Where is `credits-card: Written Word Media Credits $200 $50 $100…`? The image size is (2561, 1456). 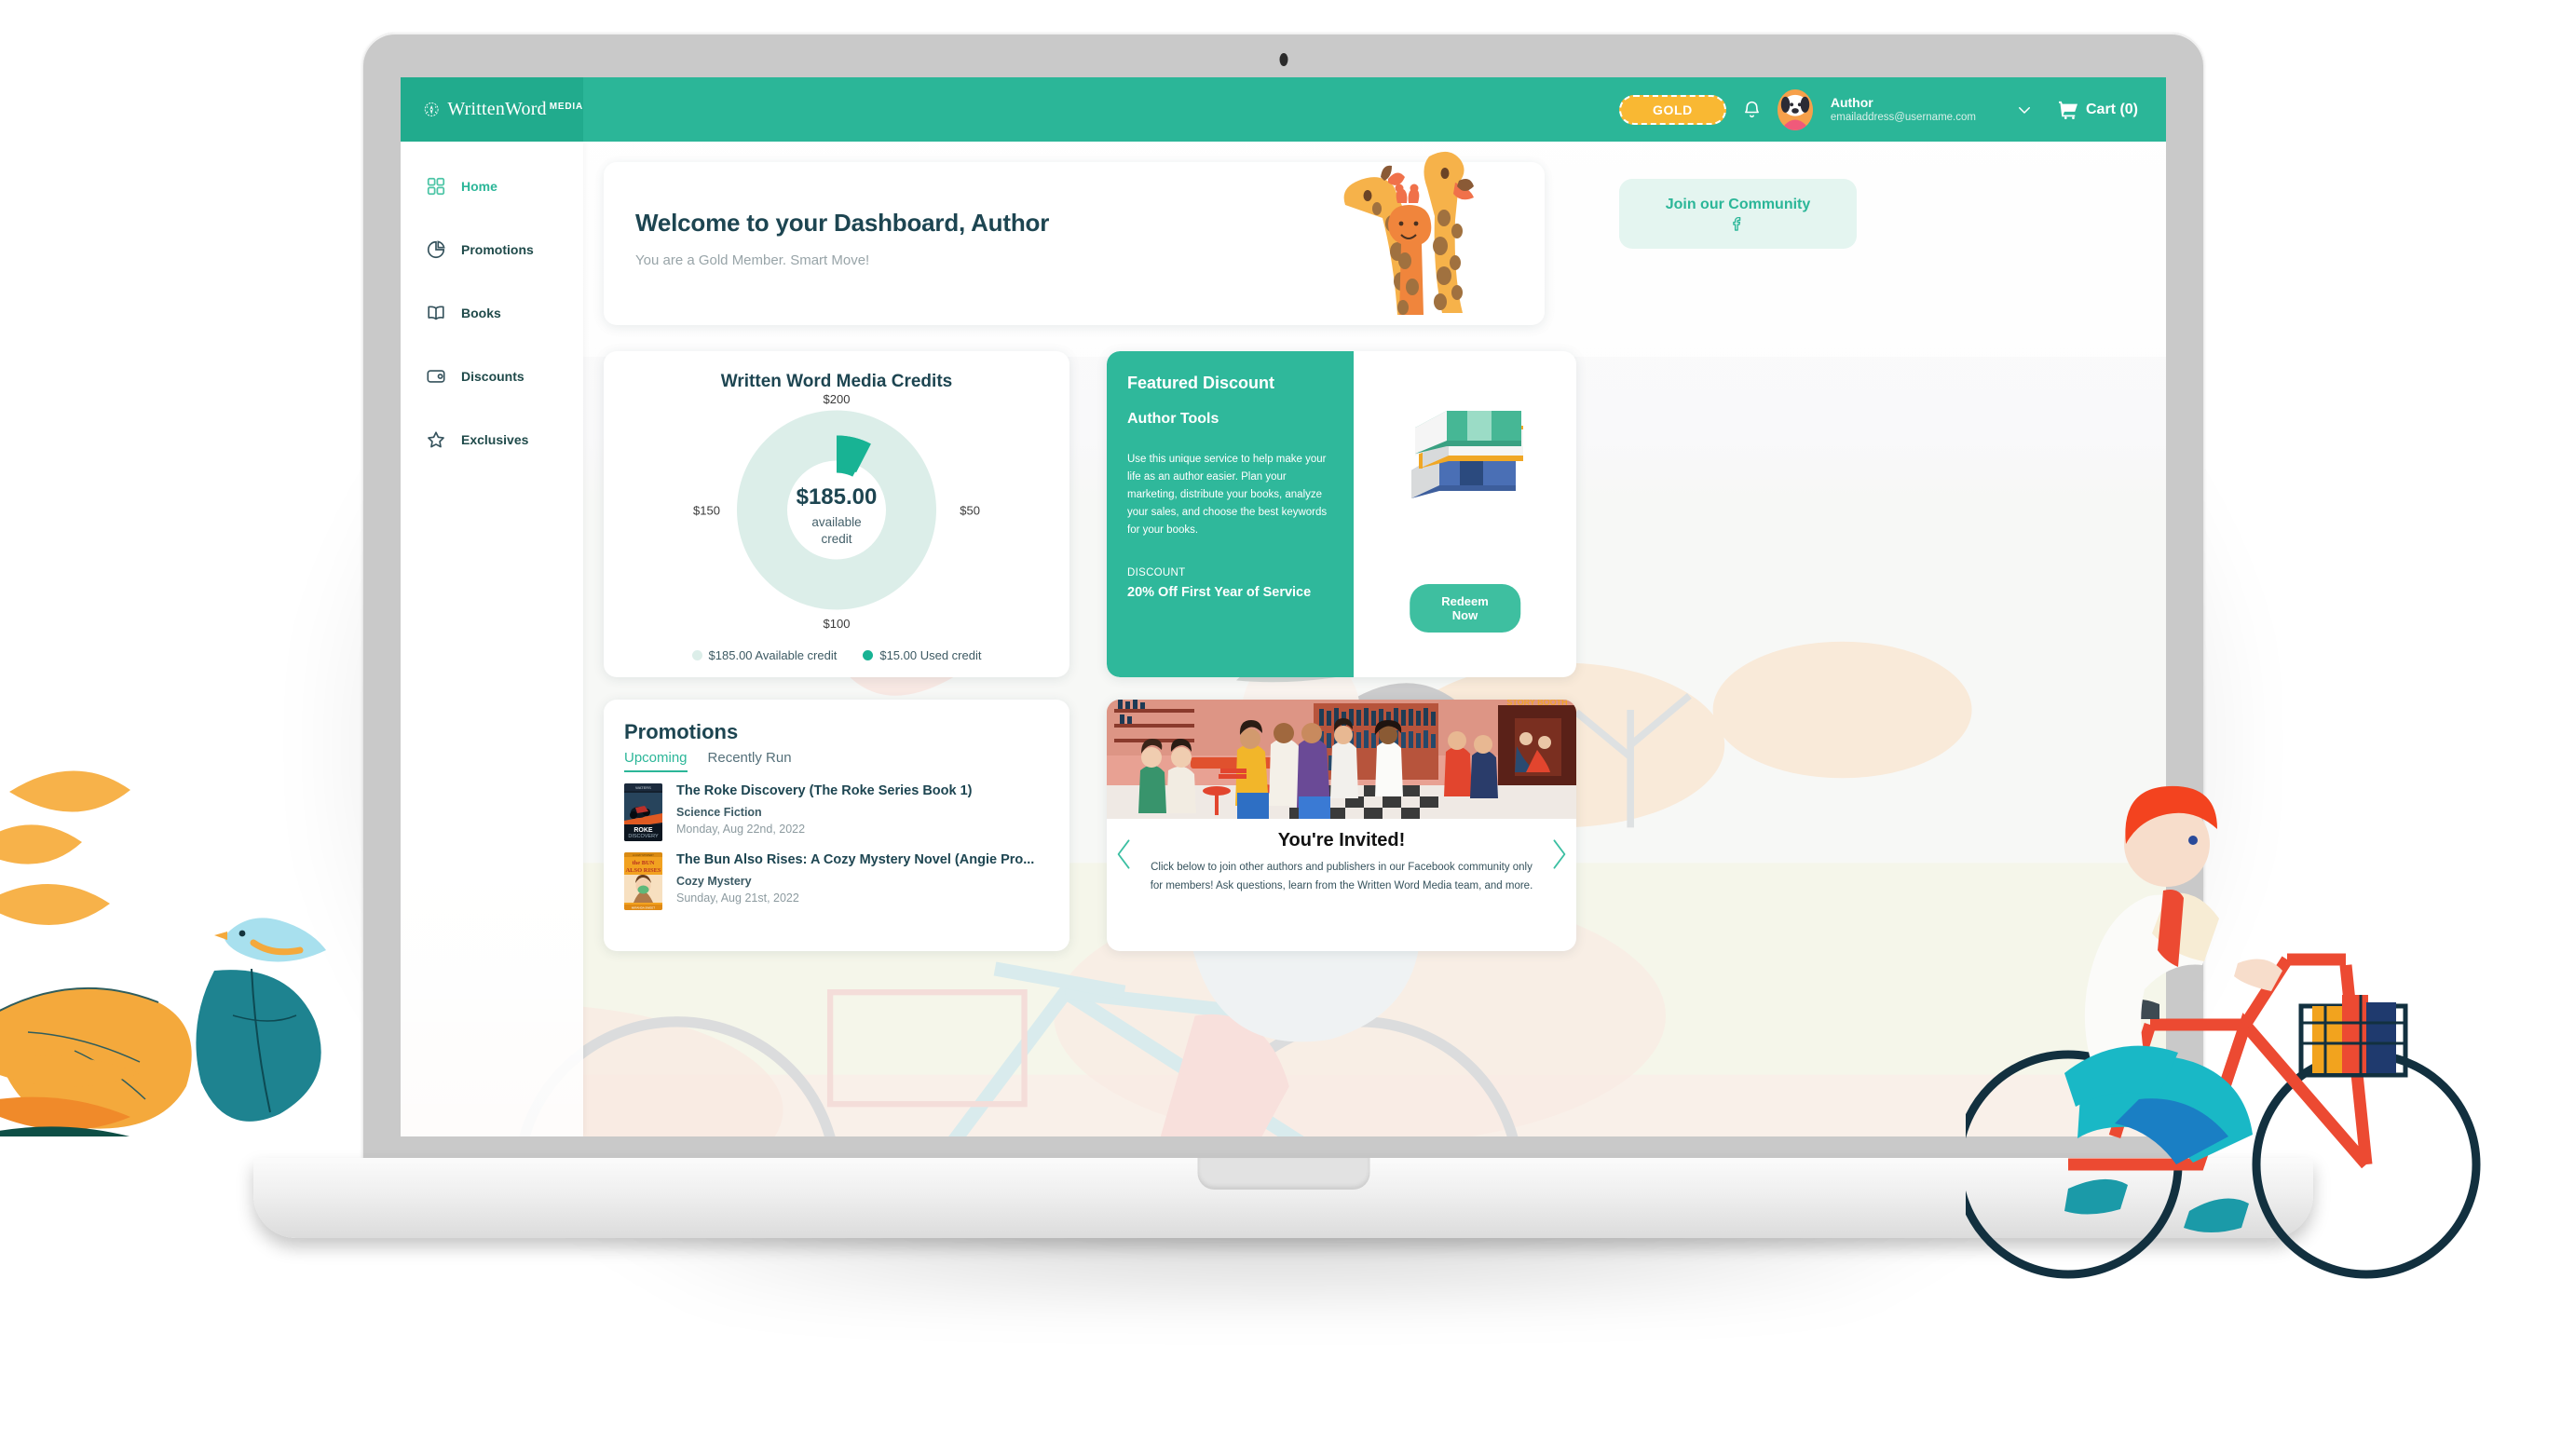 credits-card: Written Word Media Credits $200 $50 $100… is located at coordinates (836, 514).